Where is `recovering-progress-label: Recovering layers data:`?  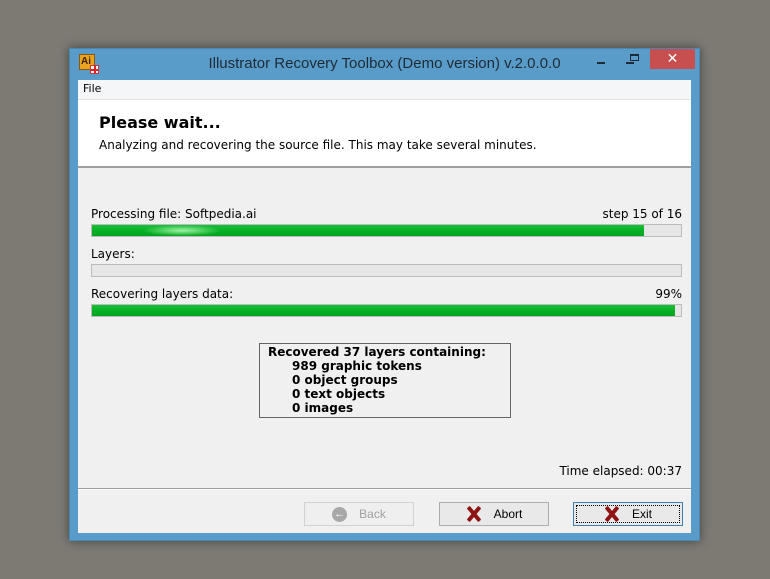 recovering-progress-label: Recovering layers data: is located at coordinates (162, 294).